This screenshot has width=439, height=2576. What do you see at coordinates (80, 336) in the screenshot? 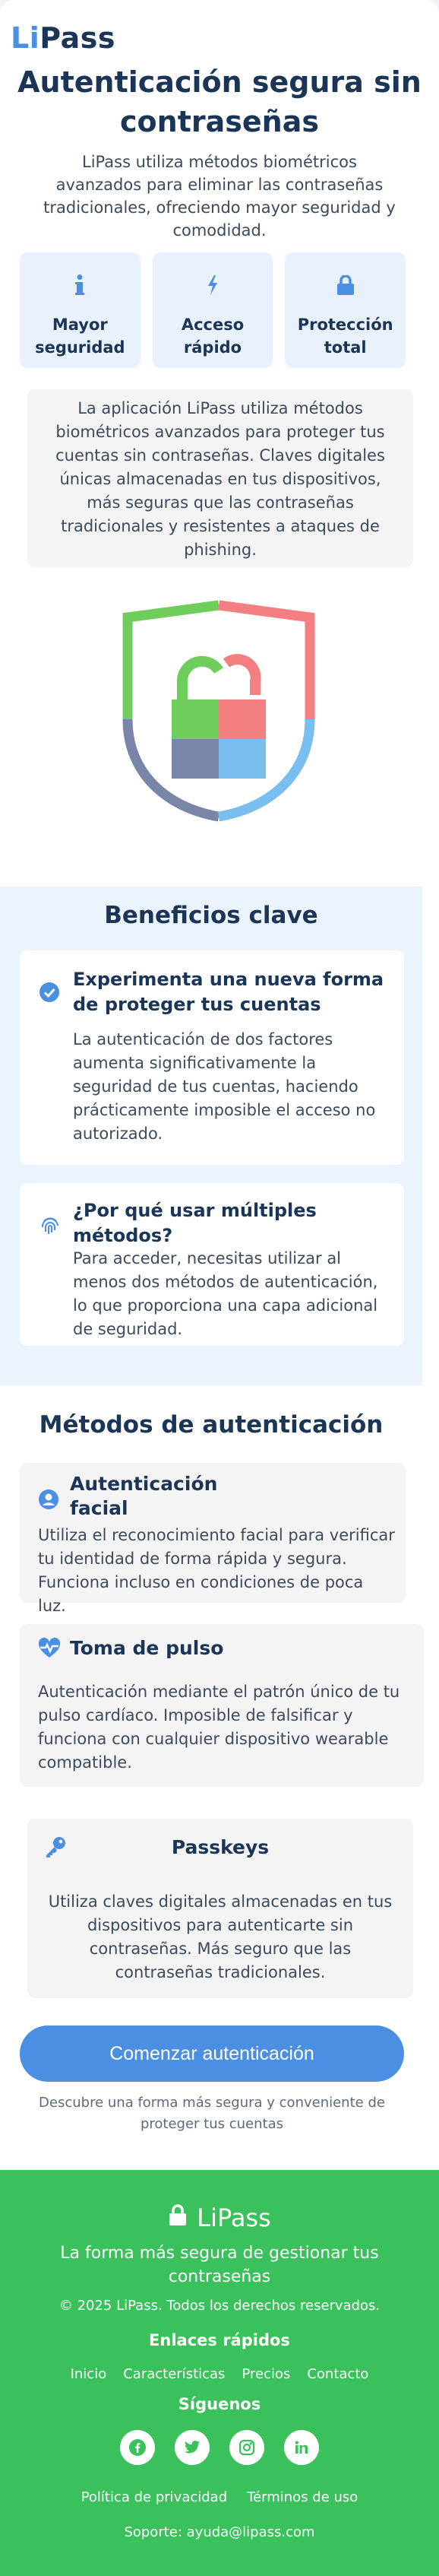
I see `feature-label: Mayor seguridad` at bounding box center [80, 336].